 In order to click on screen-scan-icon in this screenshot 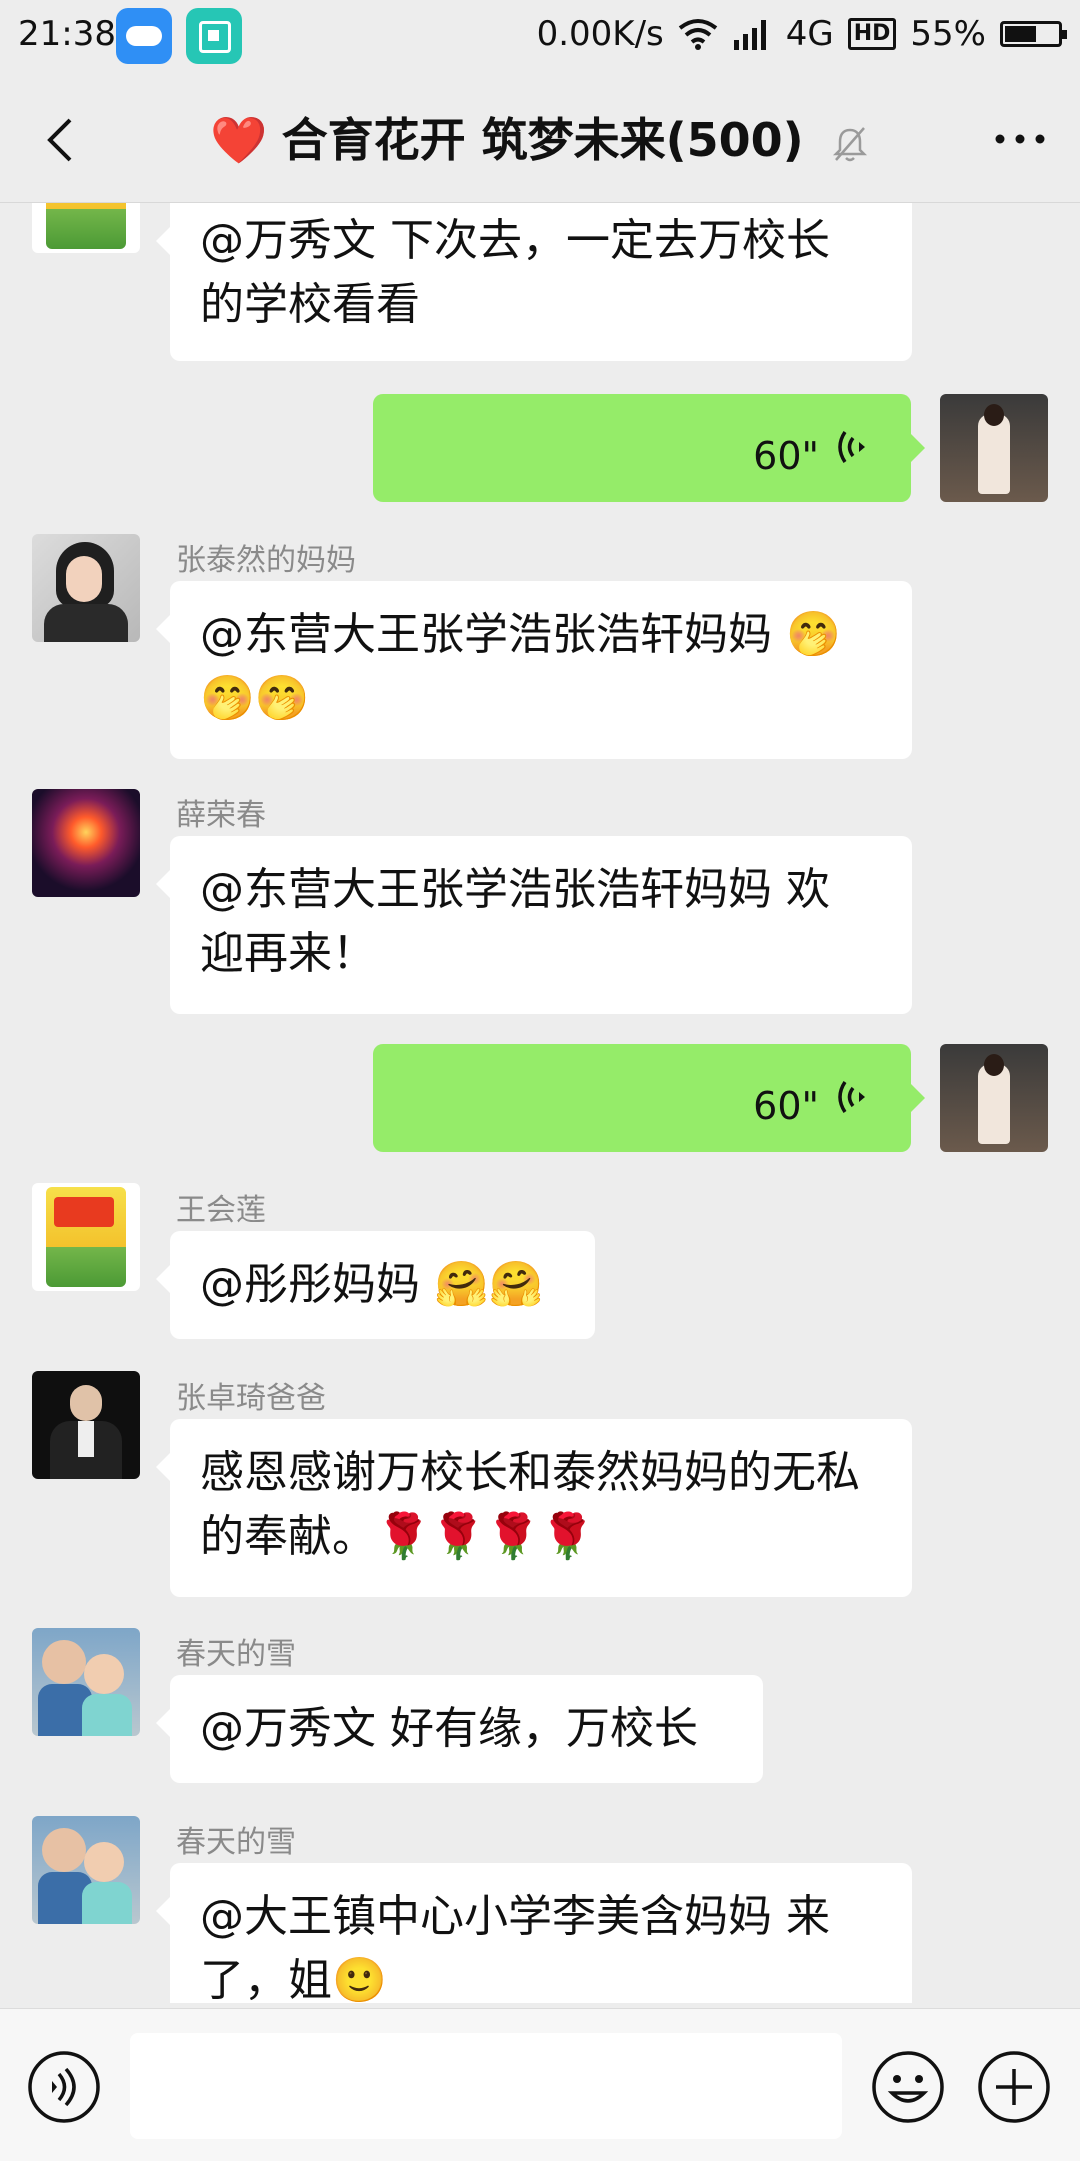, I will do `click(214, 36)`.